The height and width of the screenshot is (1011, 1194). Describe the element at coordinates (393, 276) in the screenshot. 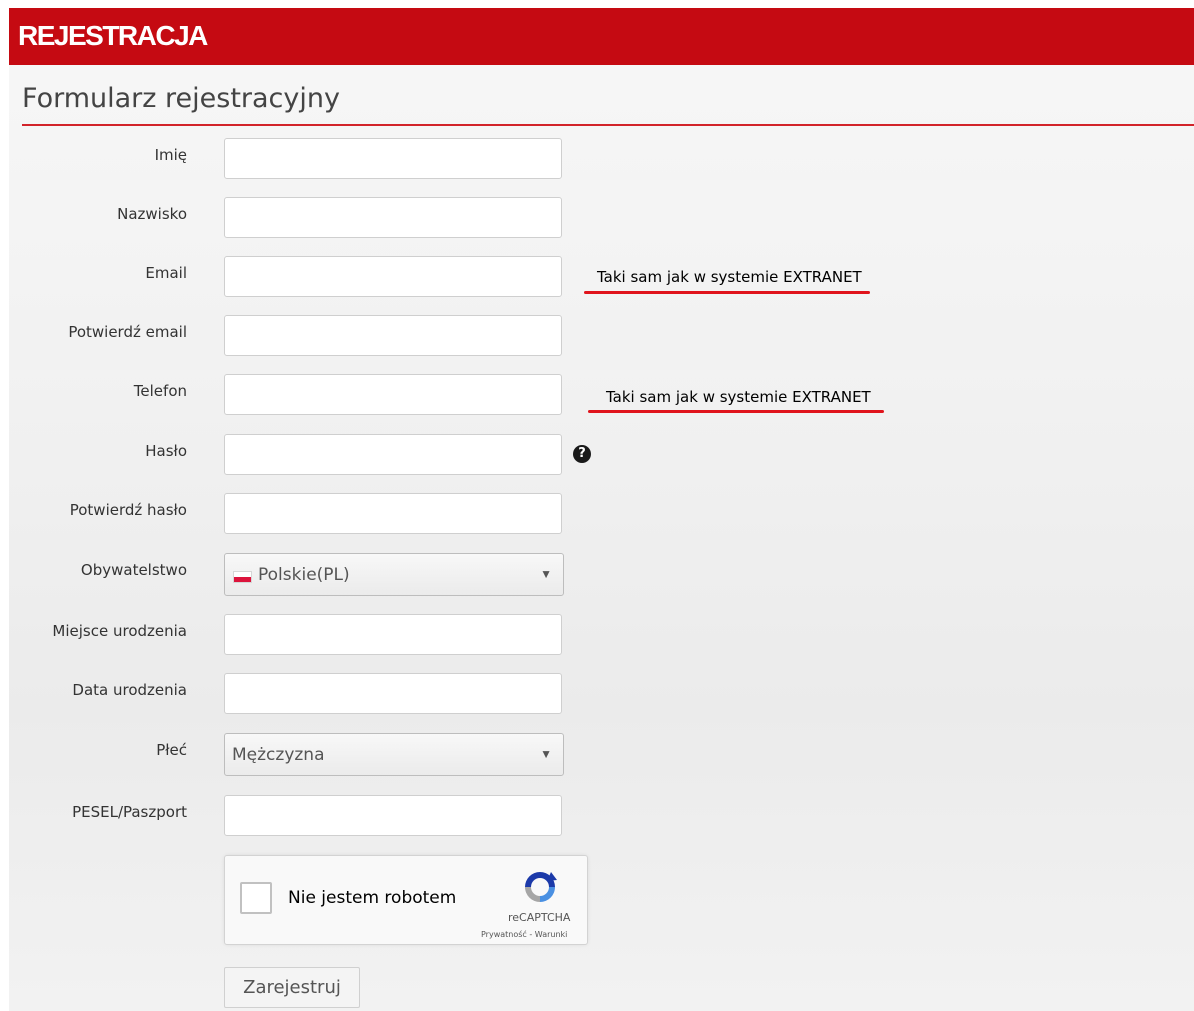

I see `email-input` at that location.